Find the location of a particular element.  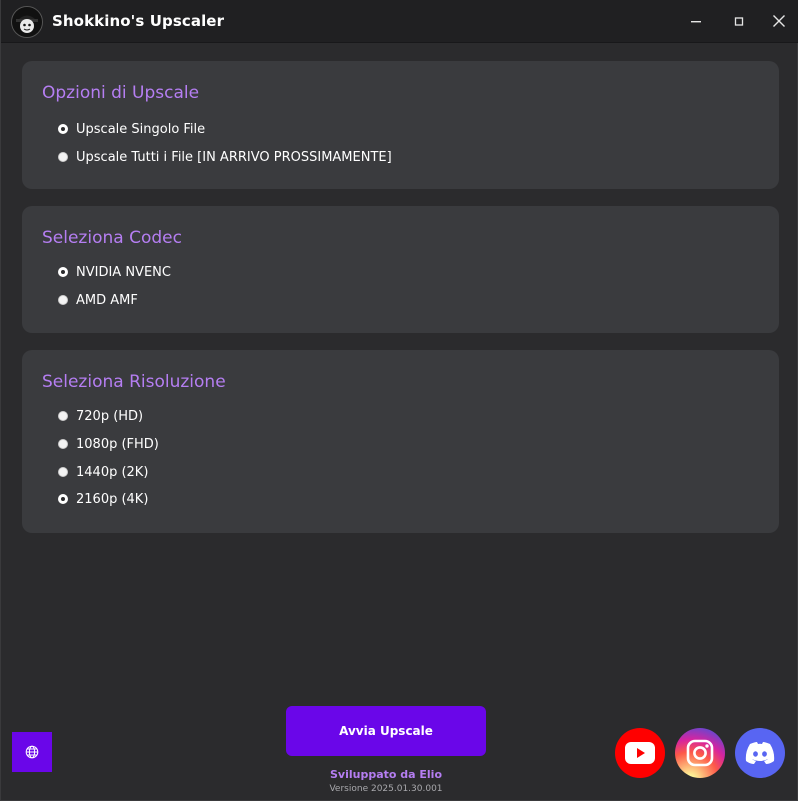

developer-credit: Sviluppato da Elio is located at coordinates (386, 774).